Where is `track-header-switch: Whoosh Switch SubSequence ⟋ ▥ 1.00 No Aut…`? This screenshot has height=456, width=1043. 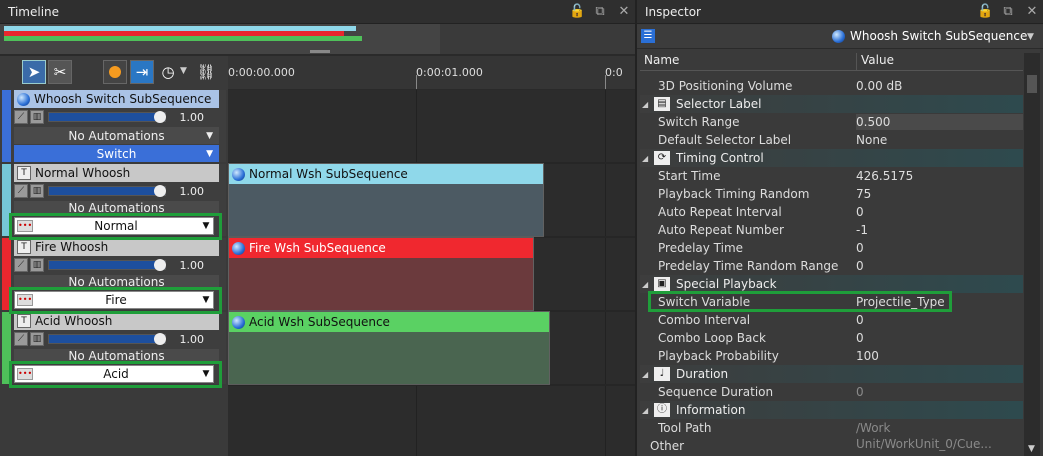 track-header-switch: Whoosh Switch SubSequence ⟋ ▥ 1.00 No Aut… is located at coordinates (113, 126).